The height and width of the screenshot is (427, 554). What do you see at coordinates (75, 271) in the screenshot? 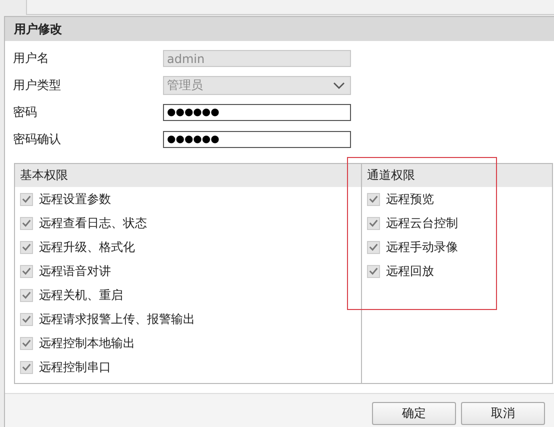
I see `checkbox-label: 远程语音对讲` at bounding box center [75, 271].